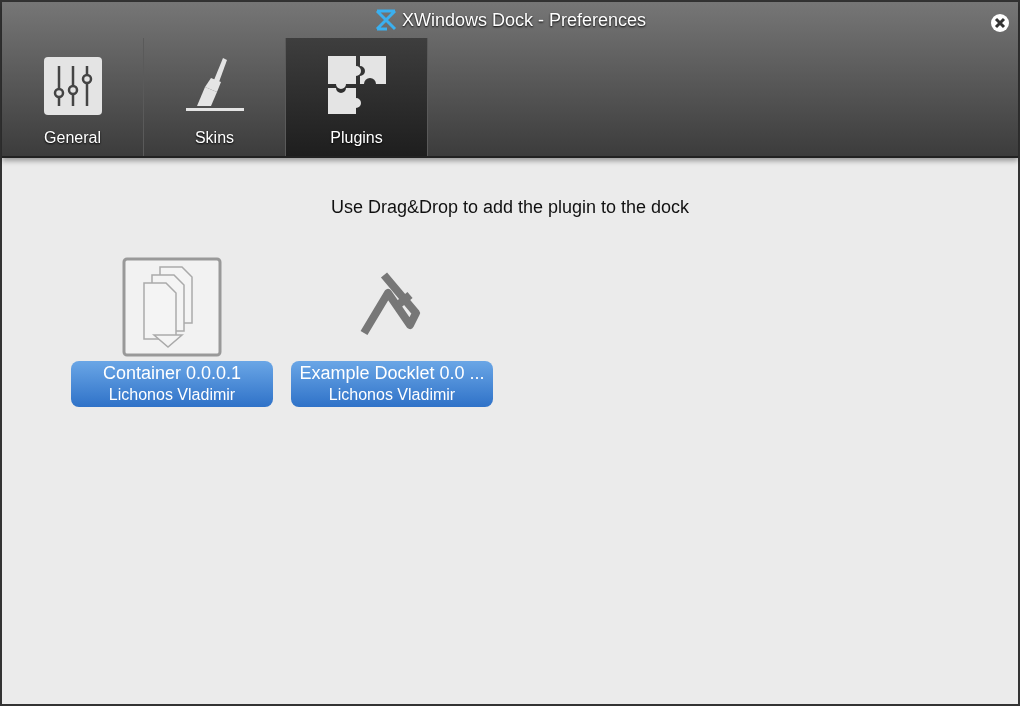 Image resolution: width=1020 pixels, height=706 pixels. What do you see at coordinates (172, 384) in the screenshot?
I see `plugin-label: Container 0.0.0.1 Lichonos Vladimir` at bounding box center [172, 384].